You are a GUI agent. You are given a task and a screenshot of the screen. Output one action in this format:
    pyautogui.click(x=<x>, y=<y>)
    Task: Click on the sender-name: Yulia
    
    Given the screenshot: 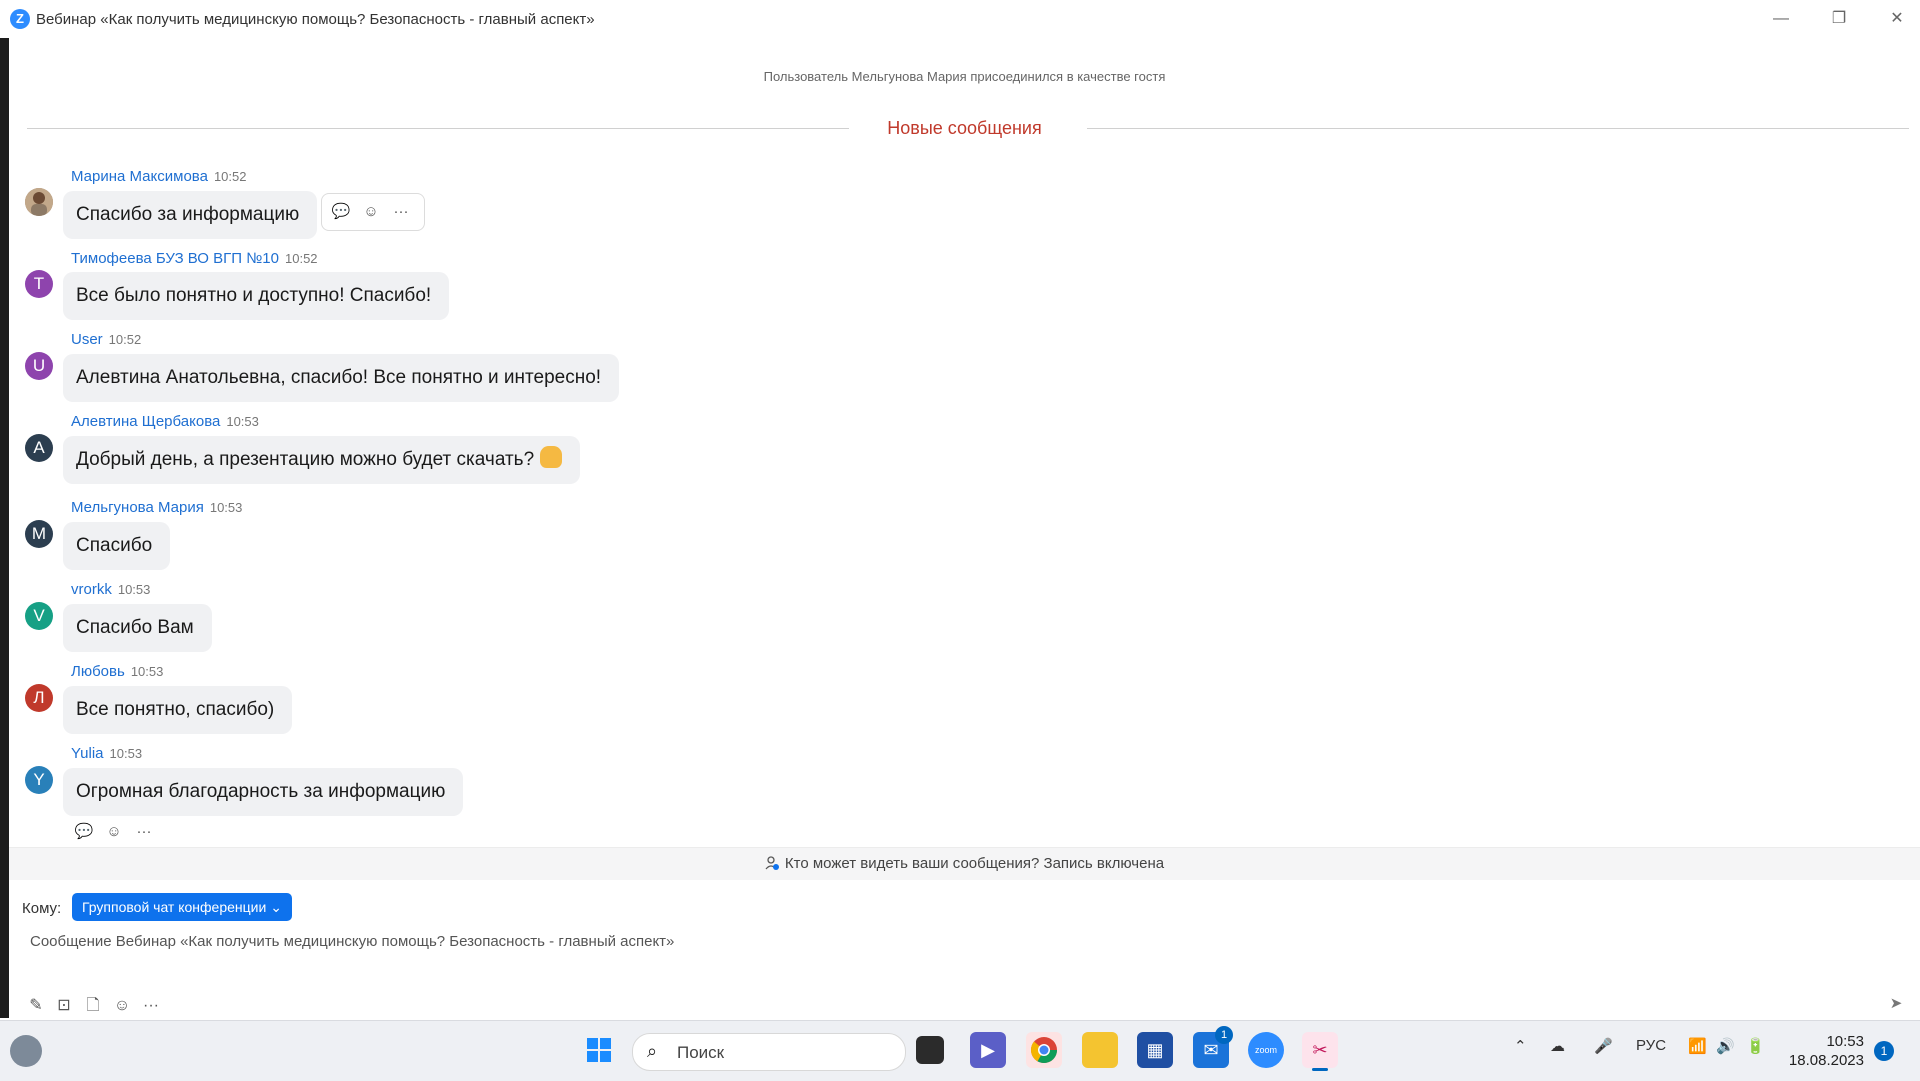 What is the action you would take?
    pyautogui.click(x=87, y=753)
    